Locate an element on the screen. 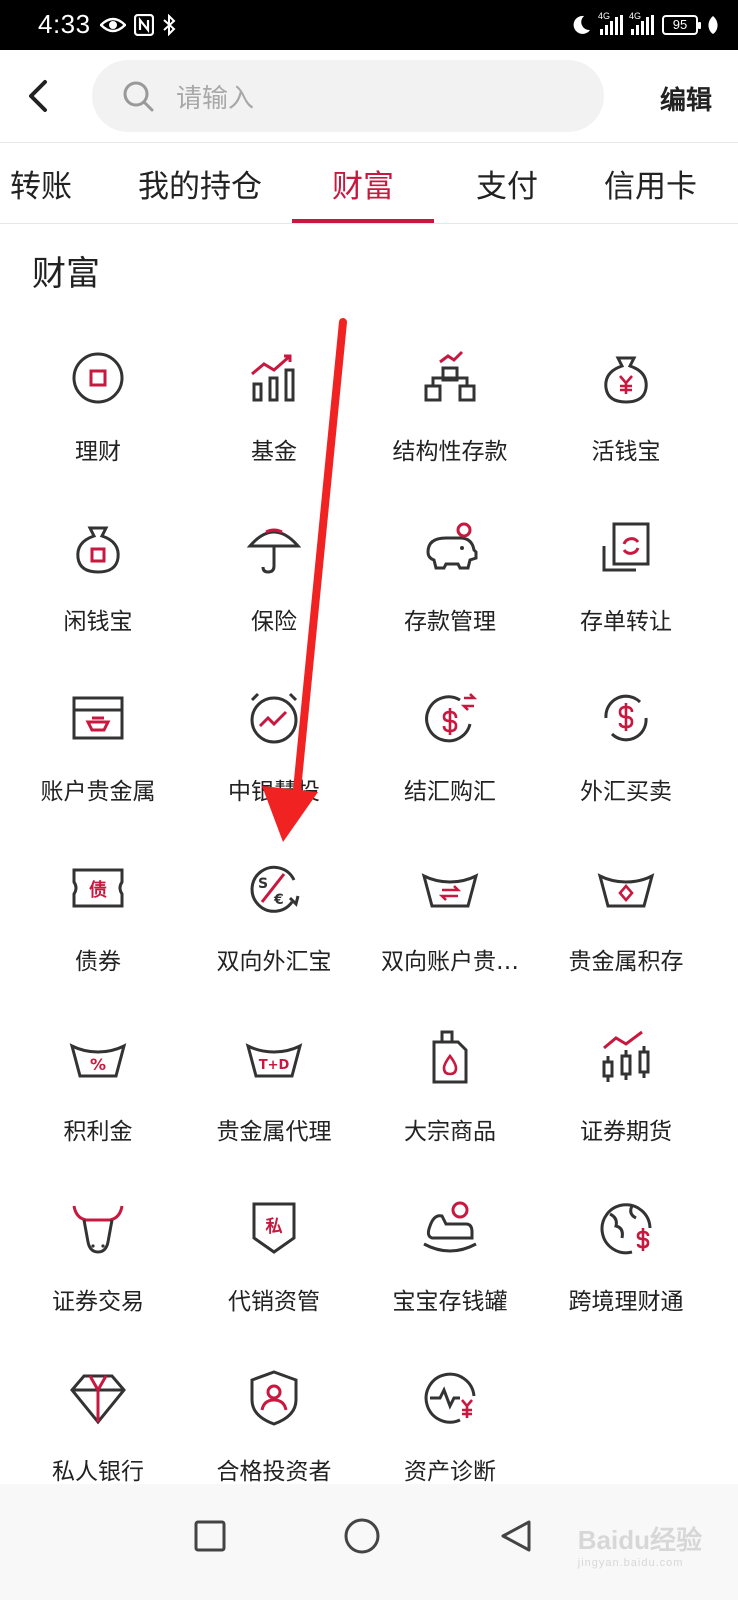 The height and width of the screenshot is (1600, 738). stopwatch-trend-icon is located at coordinates (274, 718).